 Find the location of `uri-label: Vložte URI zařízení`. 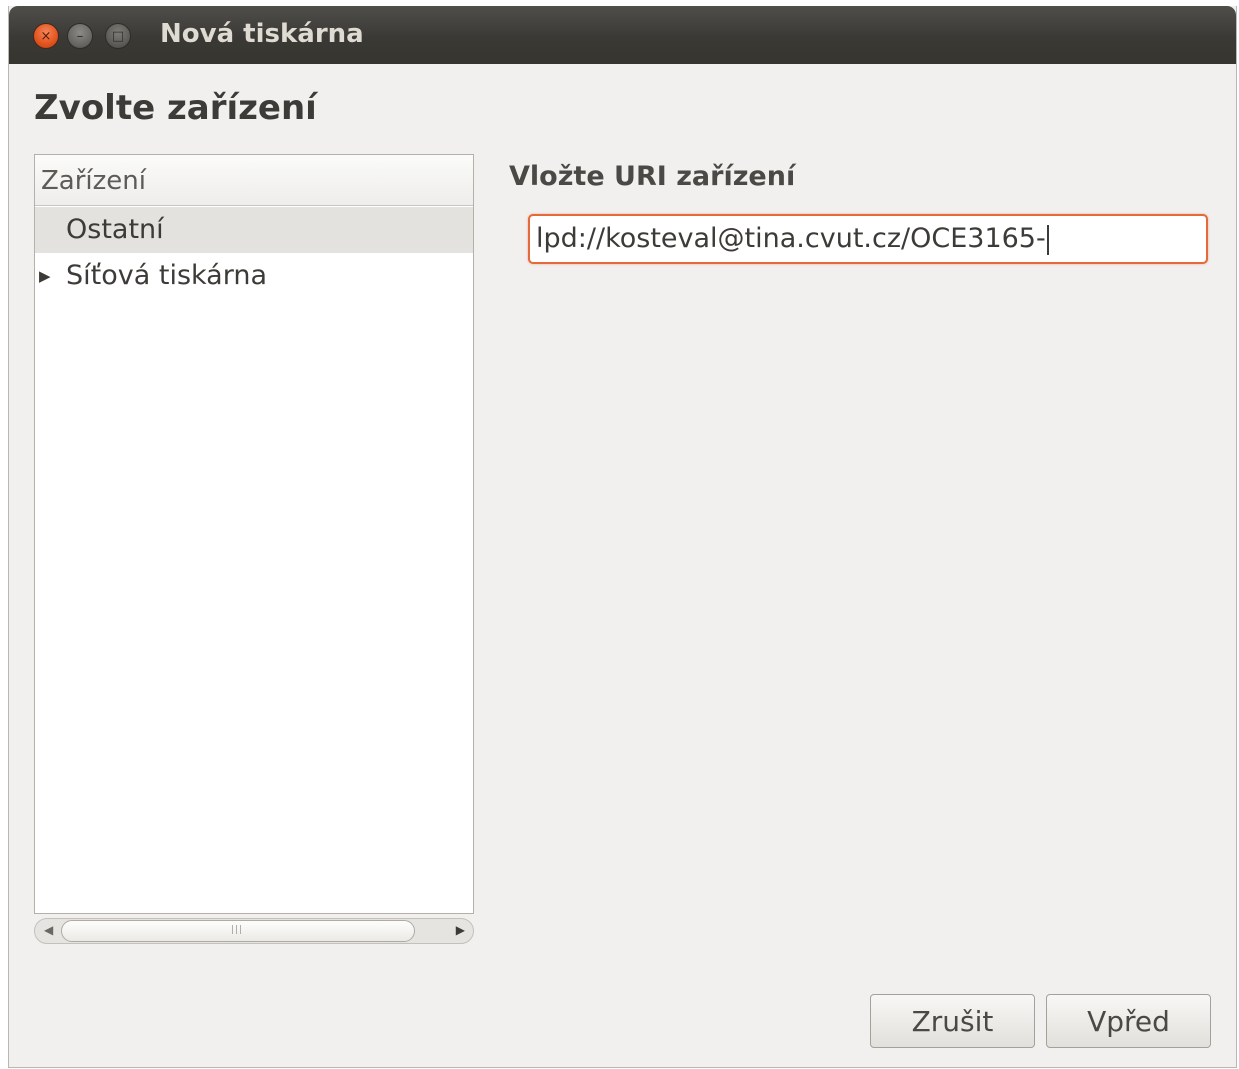

uri-label: Vložte URI zařízení is located at coordinates (652, 176).